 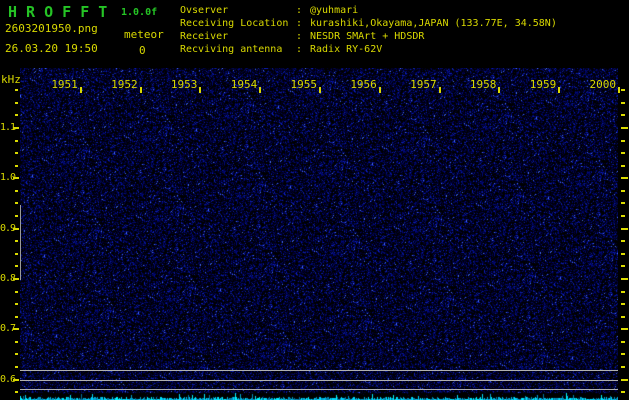 I want to click on freq-axis-label: 0.9, so click(x=8, y=228).